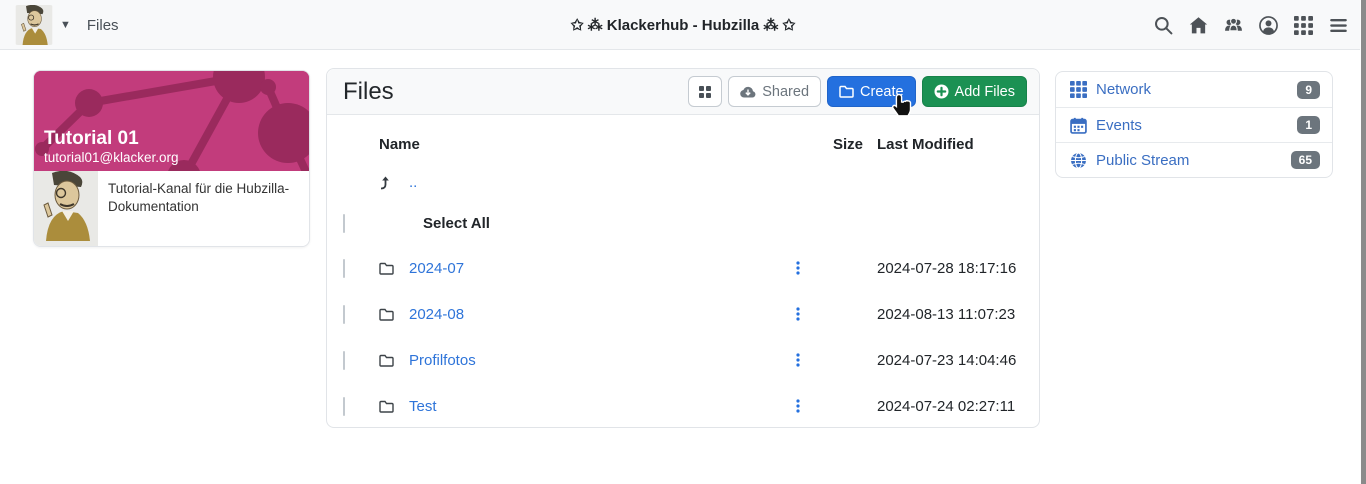 Image resolution: width=1366 pixels, height=484 pixels. I want to click on create-button: Create, so click(871, 91).